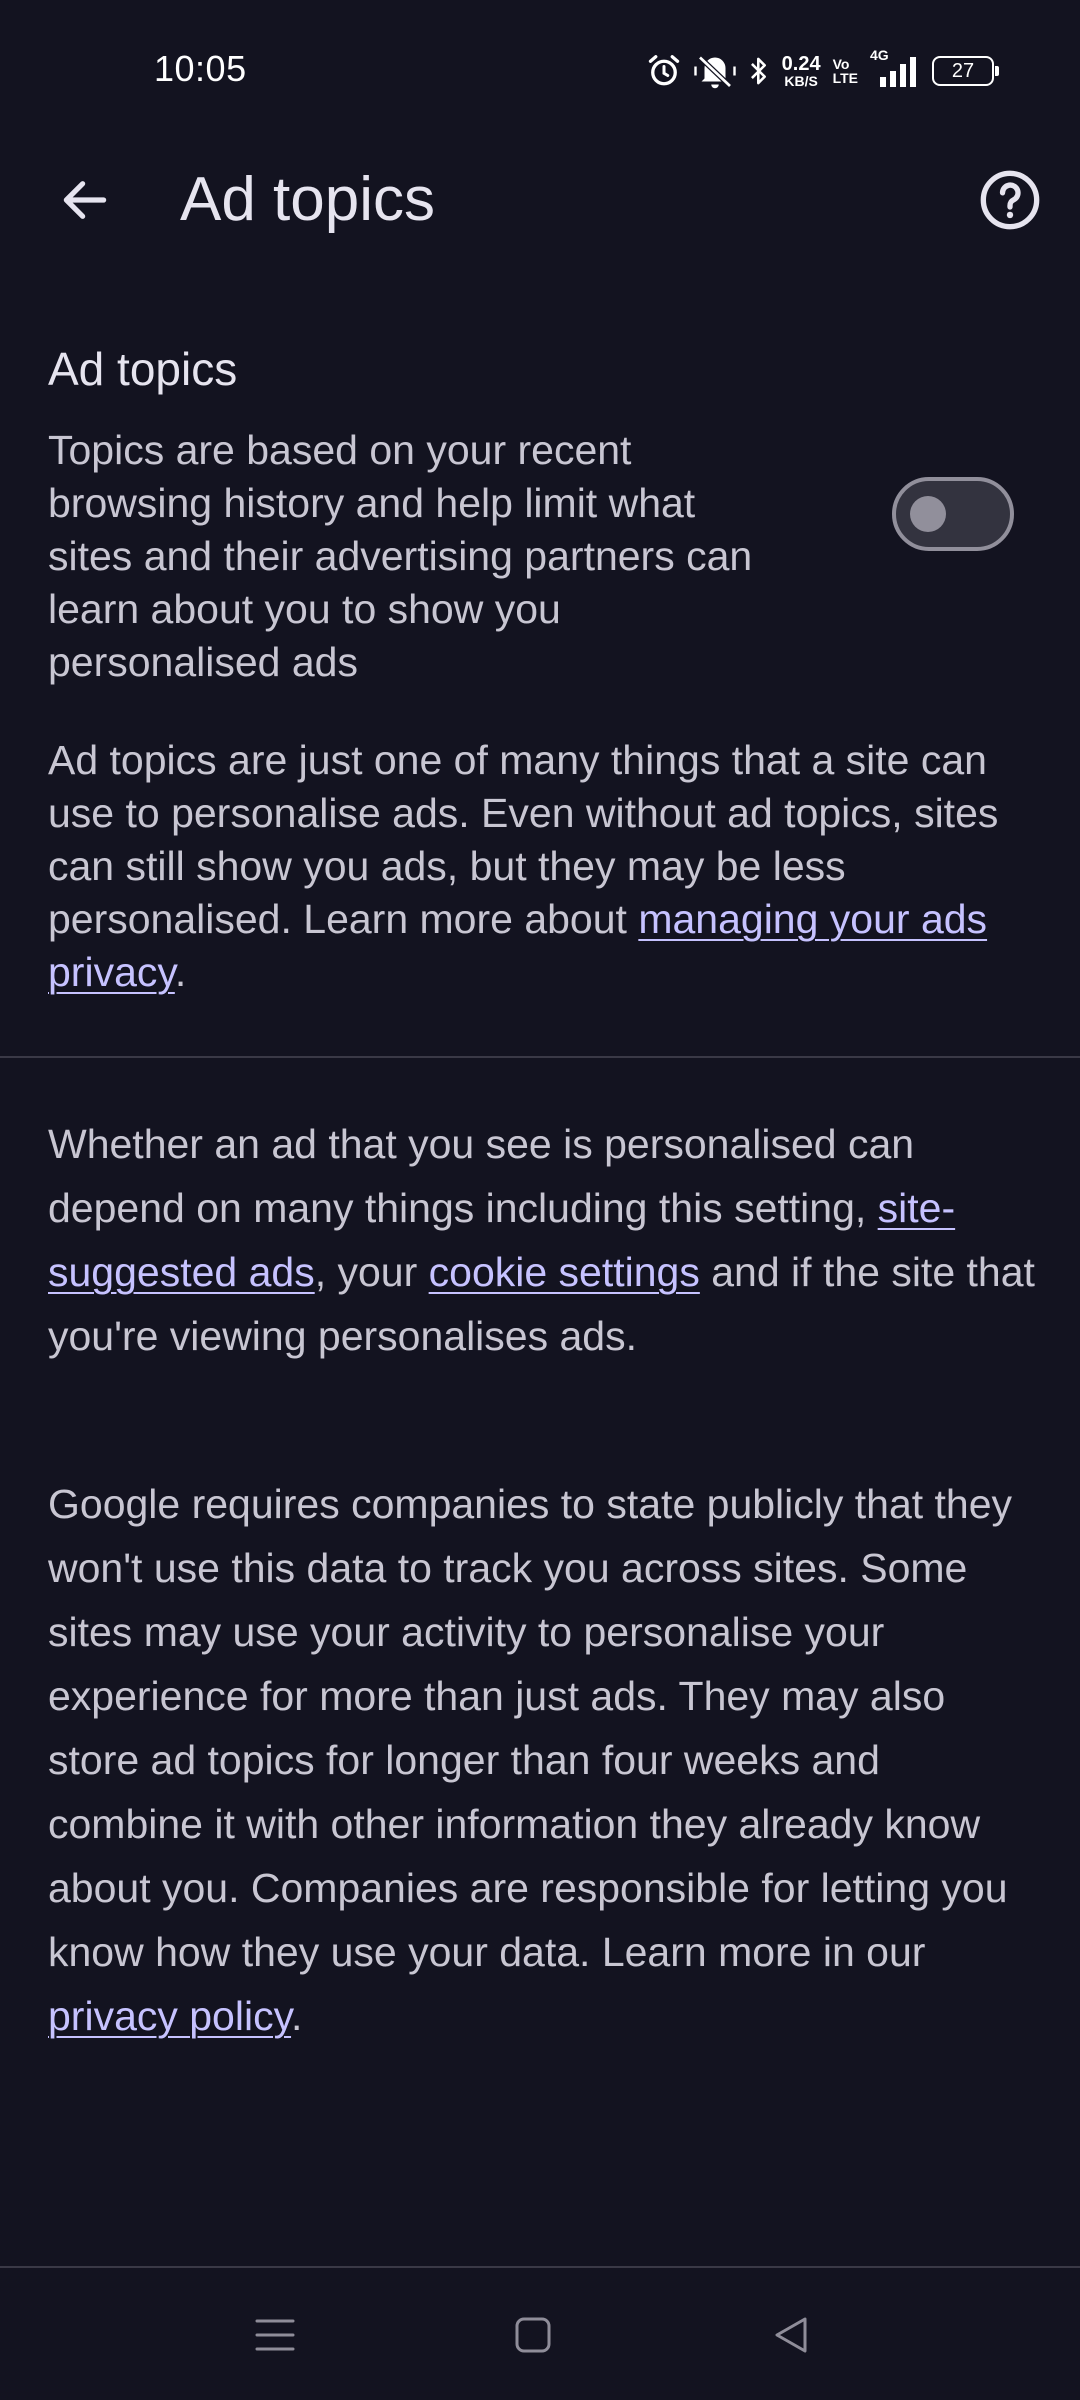 The image size is (1080, 2400). I want to click on home-button, so click(533, 2335).